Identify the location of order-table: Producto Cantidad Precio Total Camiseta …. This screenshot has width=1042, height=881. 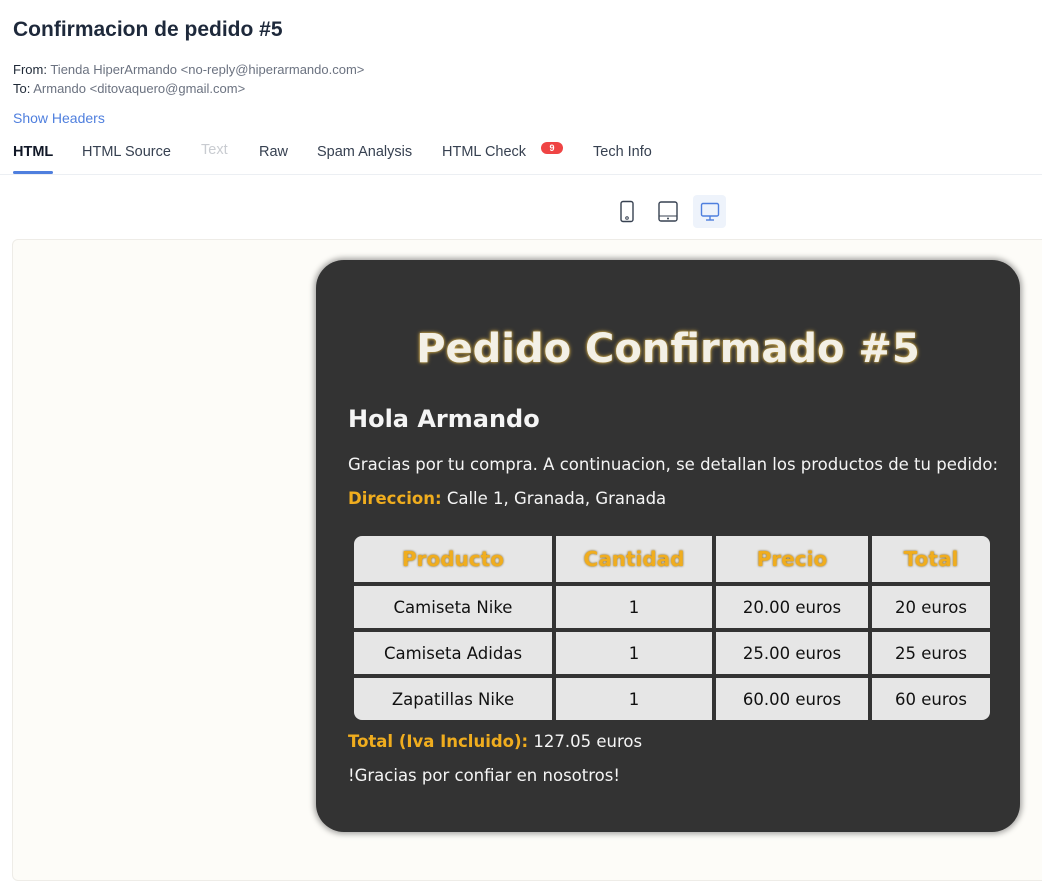
(672, 628).